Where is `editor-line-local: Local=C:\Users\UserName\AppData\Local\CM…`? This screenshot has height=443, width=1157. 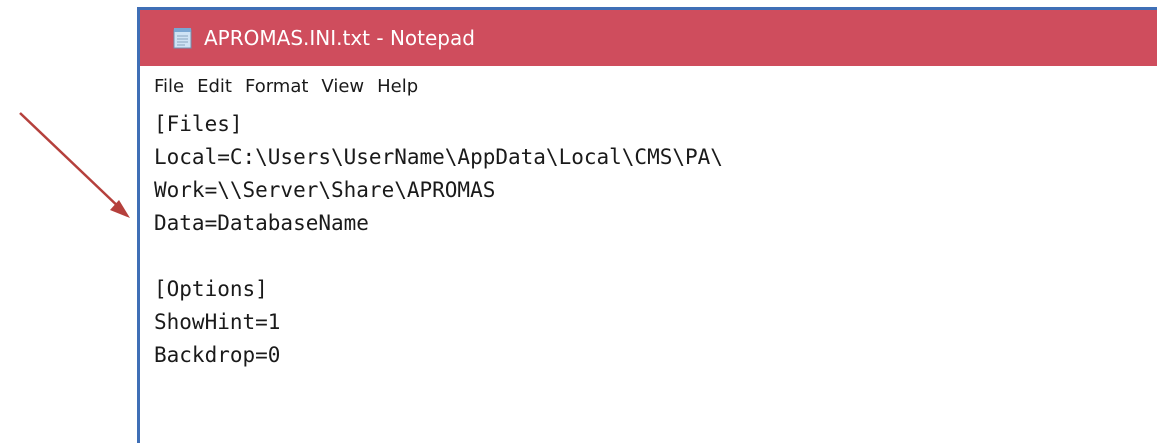 editor-line-local: Local=C:\Users\UserName\AppData\Local\CM… is located at coordinates (438, 157).